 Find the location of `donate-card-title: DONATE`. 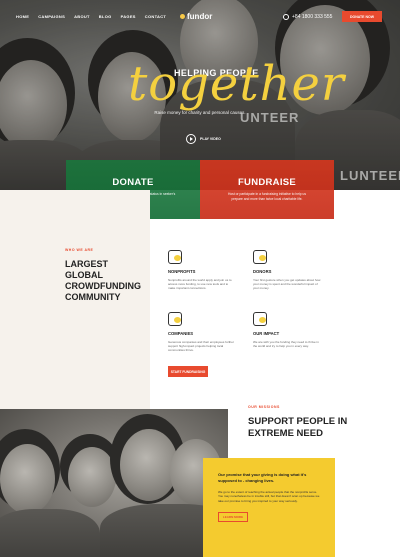

donate-card-title: DONATE is located at coordinates (133, 182).